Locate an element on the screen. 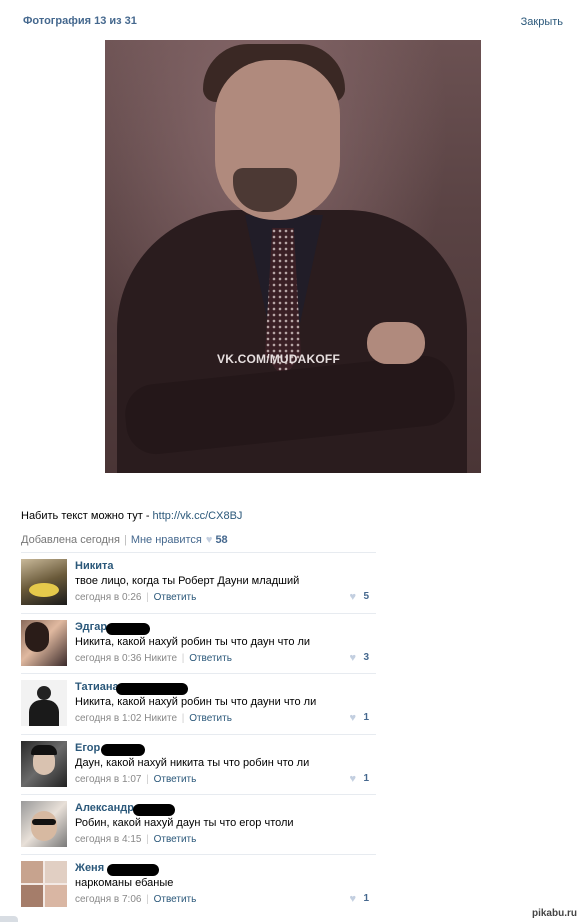  comment-info: сегодня в 0:26 | Ответить is located at coordinates (136, 597).